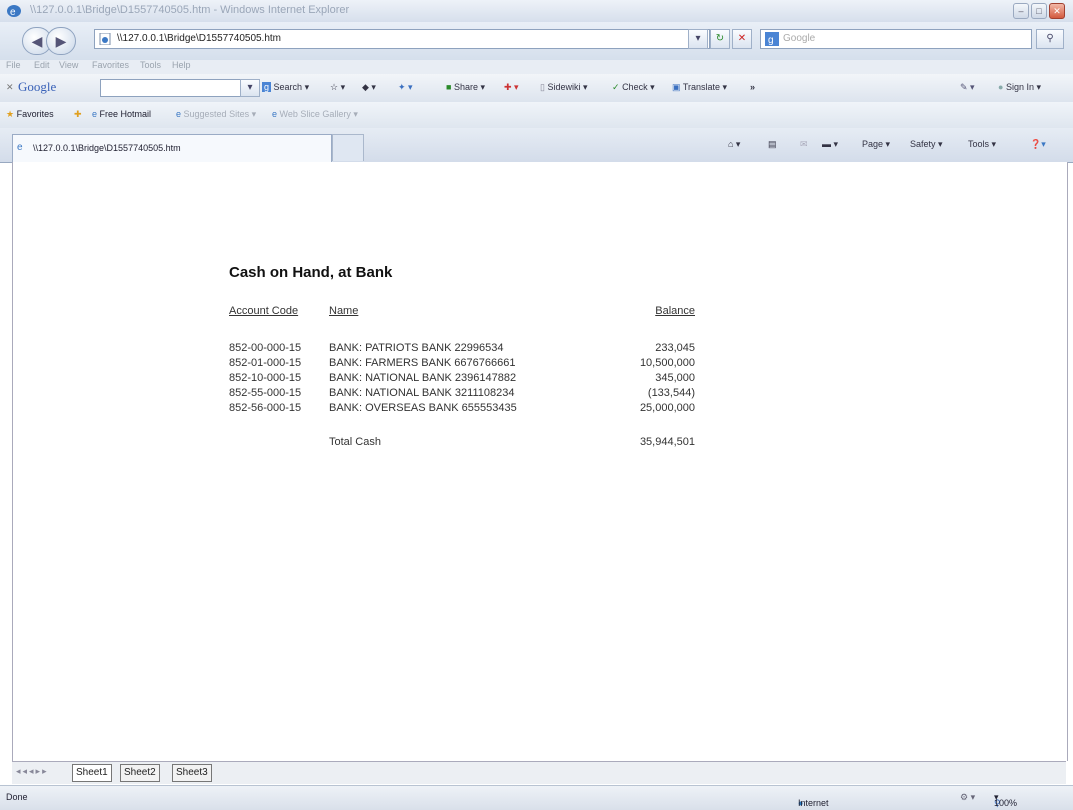 This screenshot has height=810, width=1073. Describe the element at coordinates (265, 378) in the screenshot. I see `row-account-code: 852-10-000-15` at that location.